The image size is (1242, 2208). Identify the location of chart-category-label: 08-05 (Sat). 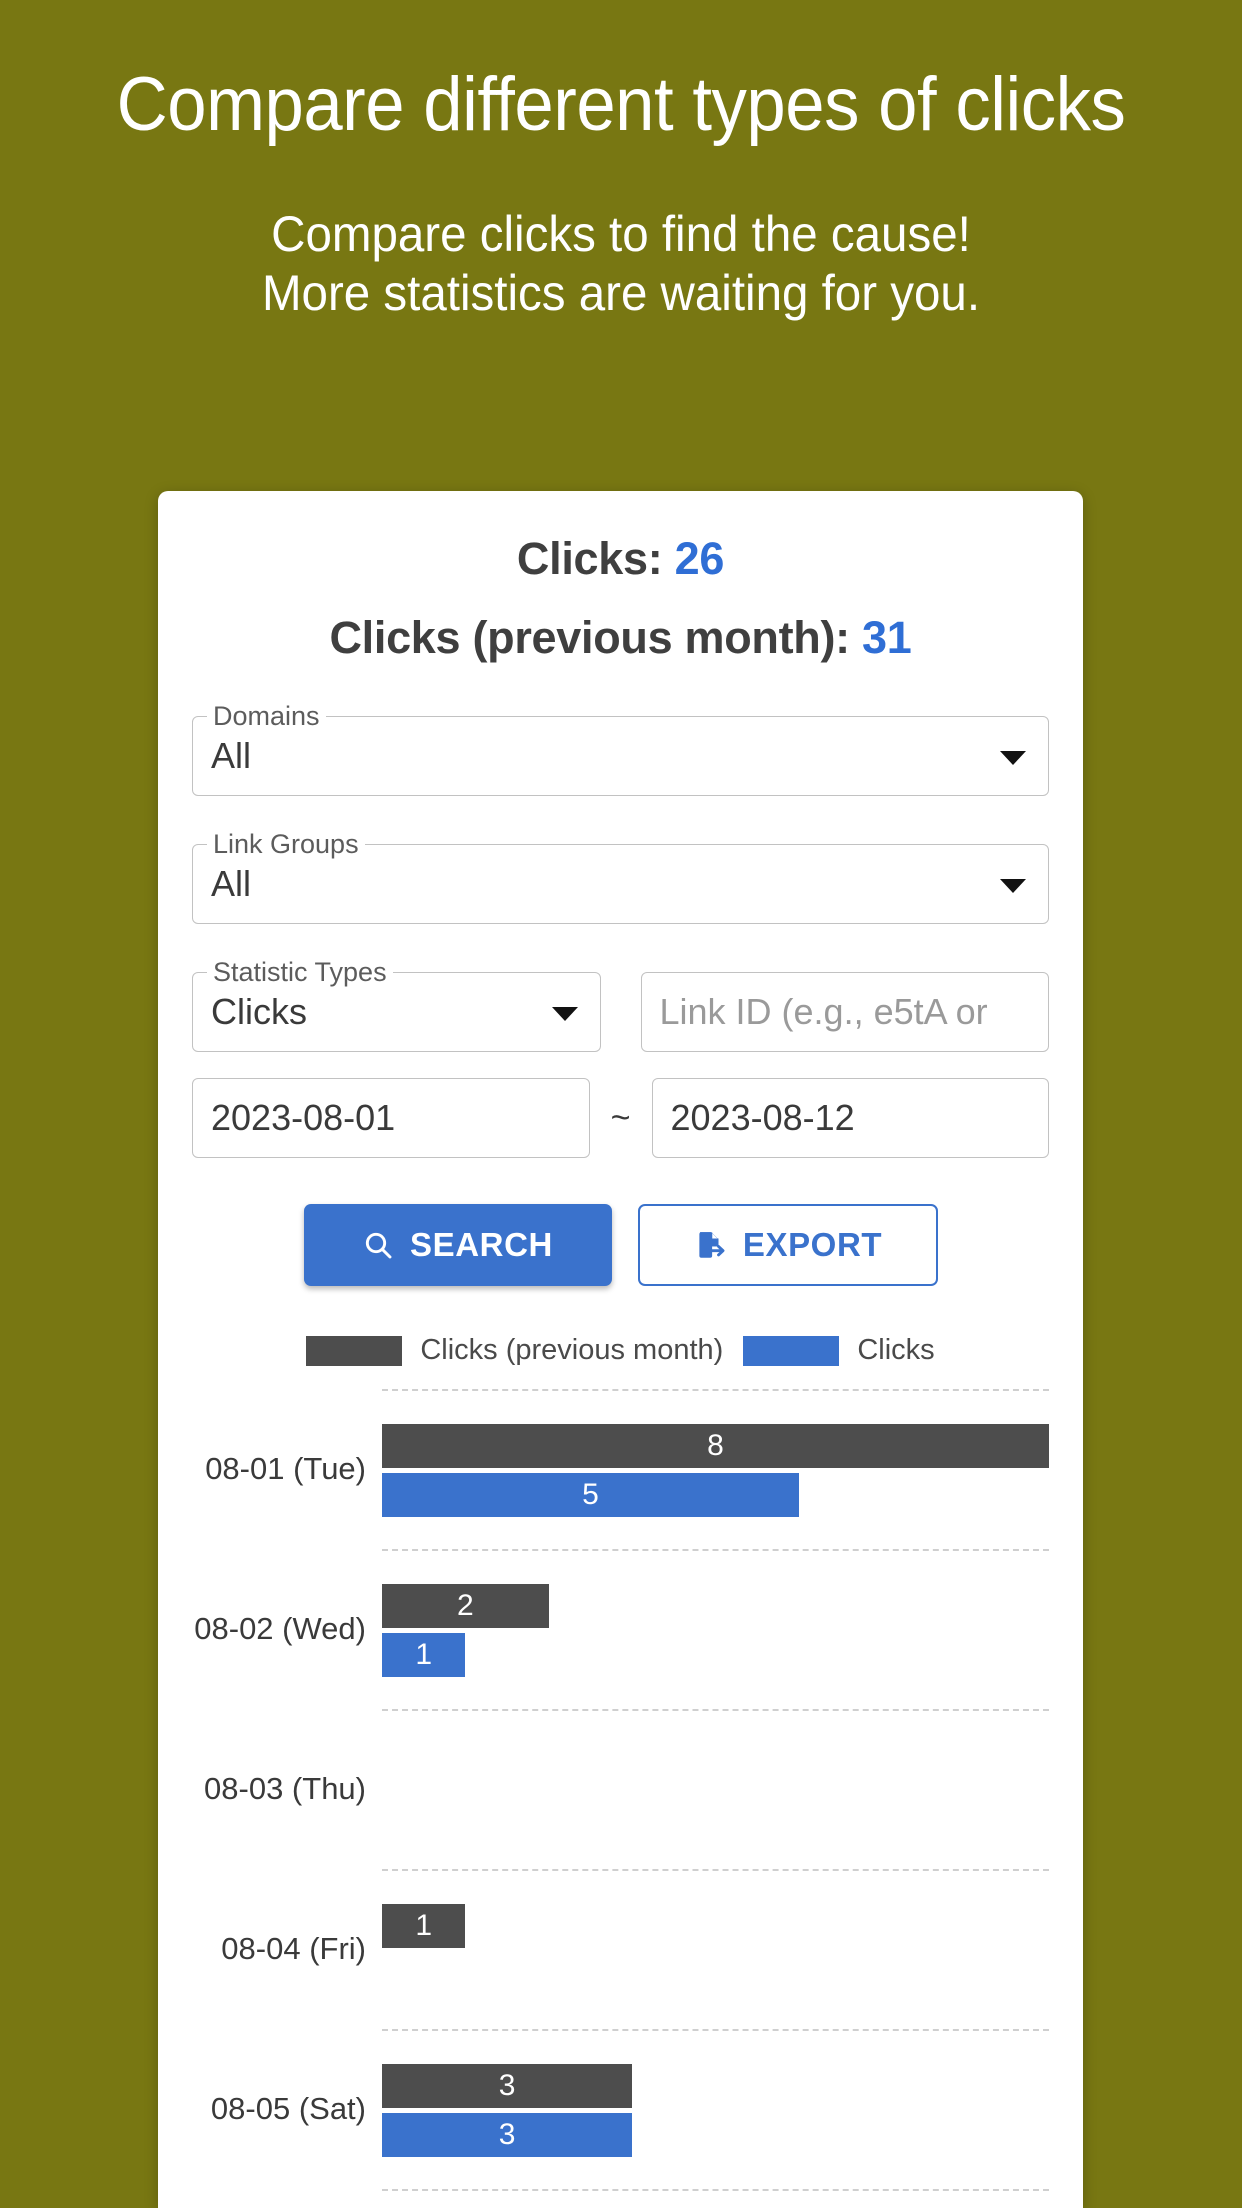
(288, 2108).